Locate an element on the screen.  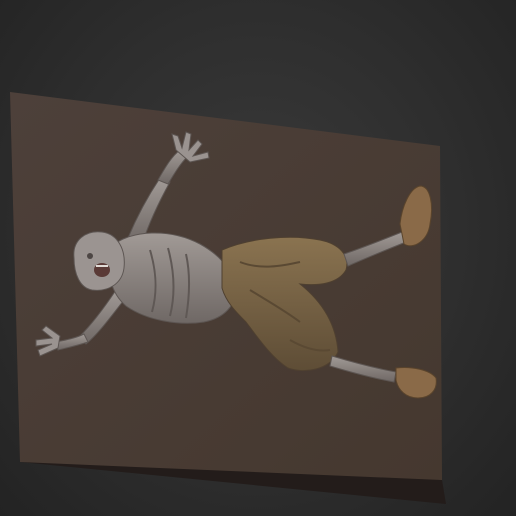
head is located at coordinates (99, 261).